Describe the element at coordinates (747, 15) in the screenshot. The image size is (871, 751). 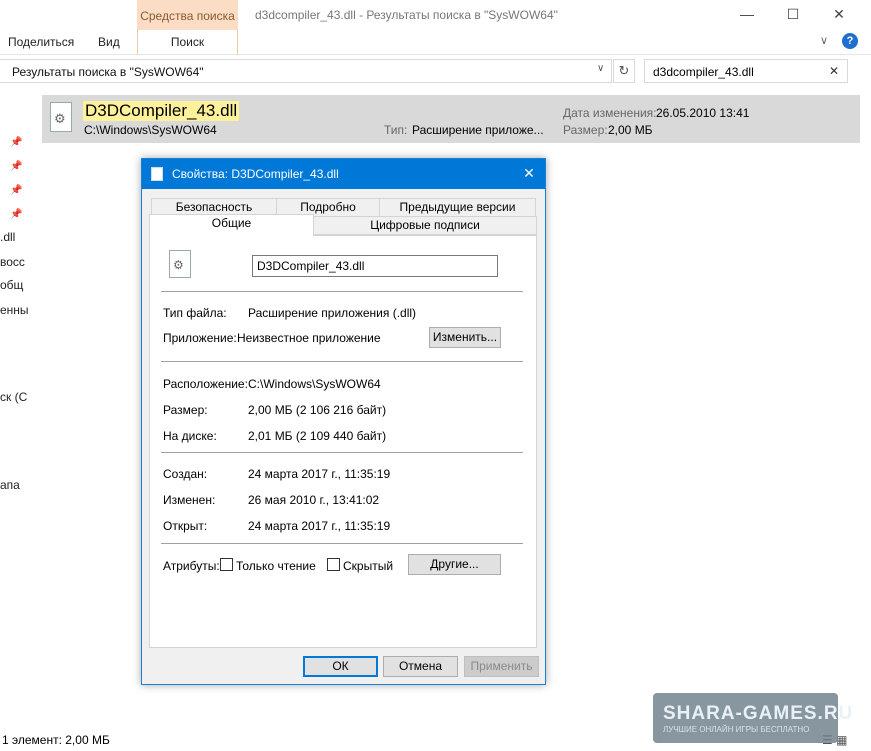
I see `minimize-button: —` at that location.